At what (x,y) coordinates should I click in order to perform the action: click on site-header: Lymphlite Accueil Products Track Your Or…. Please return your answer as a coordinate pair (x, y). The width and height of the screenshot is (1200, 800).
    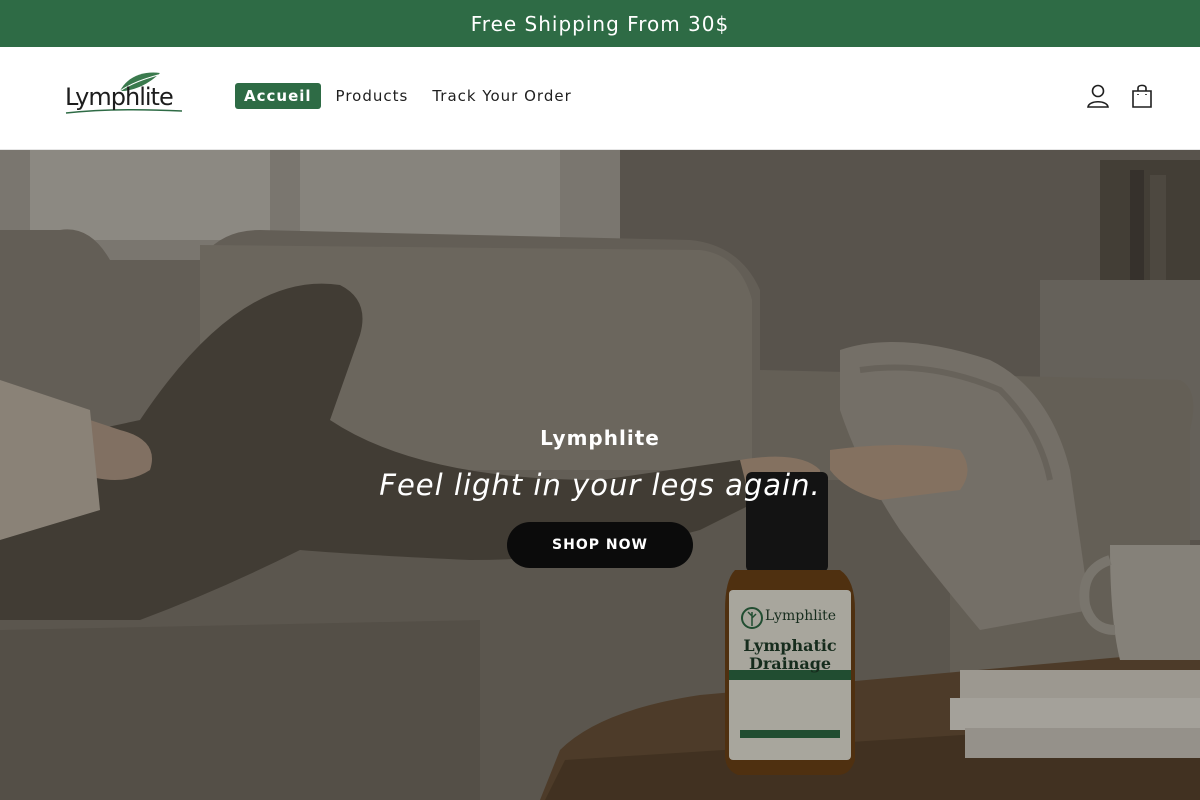
    Looking at the image, I should click on (600, 98).